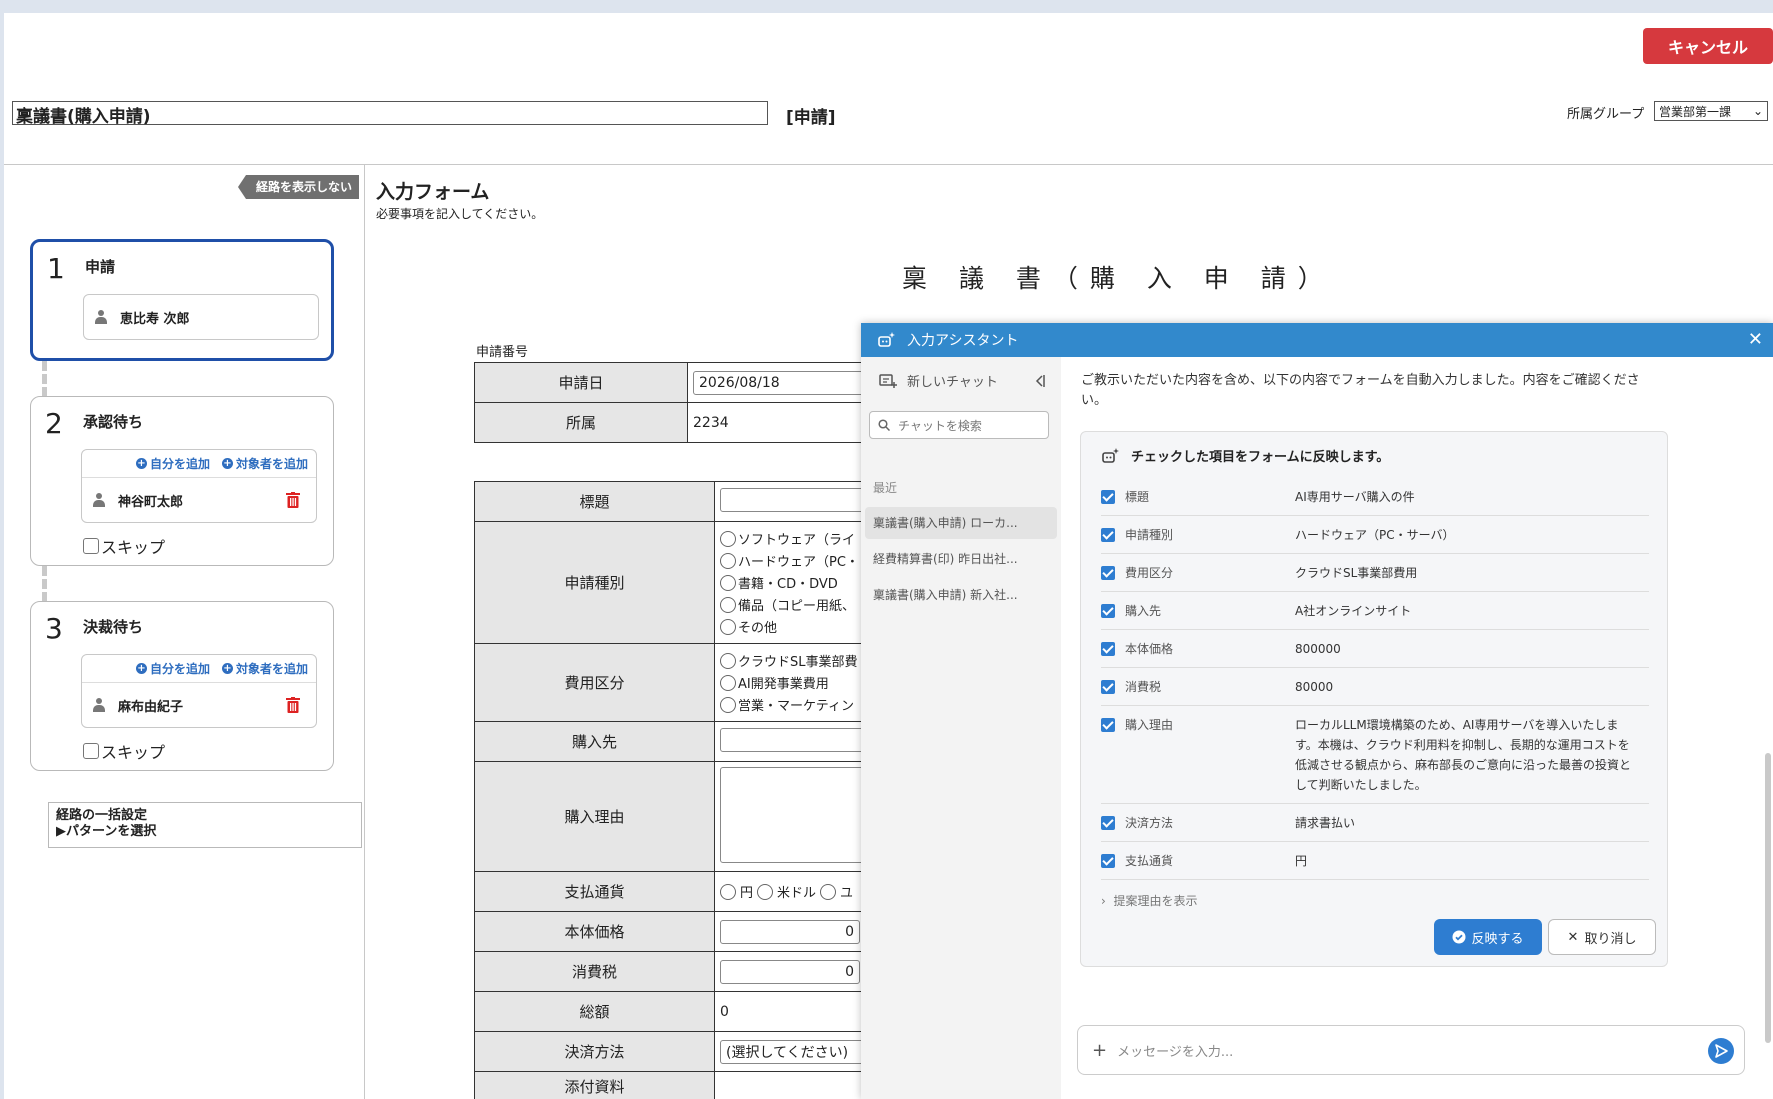 The image size is (1773, 1099). Describe the element at coordinates (747, 893) in the screenshot. I see `option-label: 円` at that location.